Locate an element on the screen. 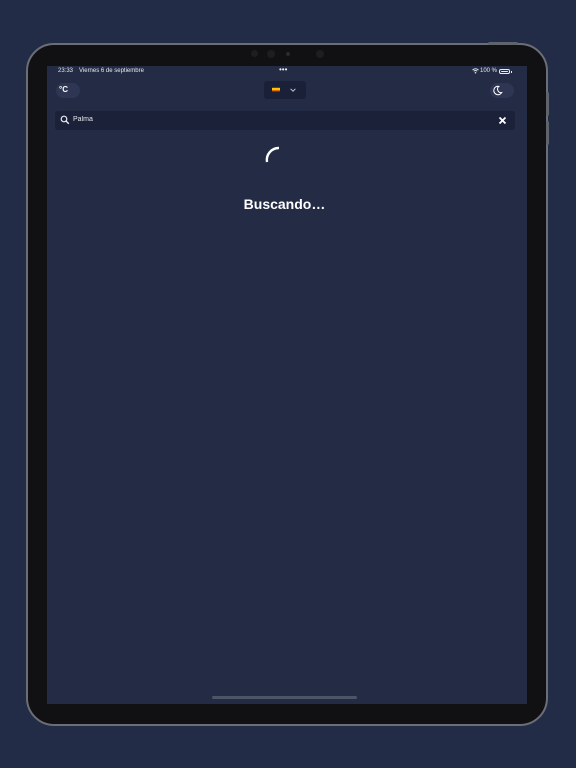  theme-toggle is located at coordinates (502, 90).